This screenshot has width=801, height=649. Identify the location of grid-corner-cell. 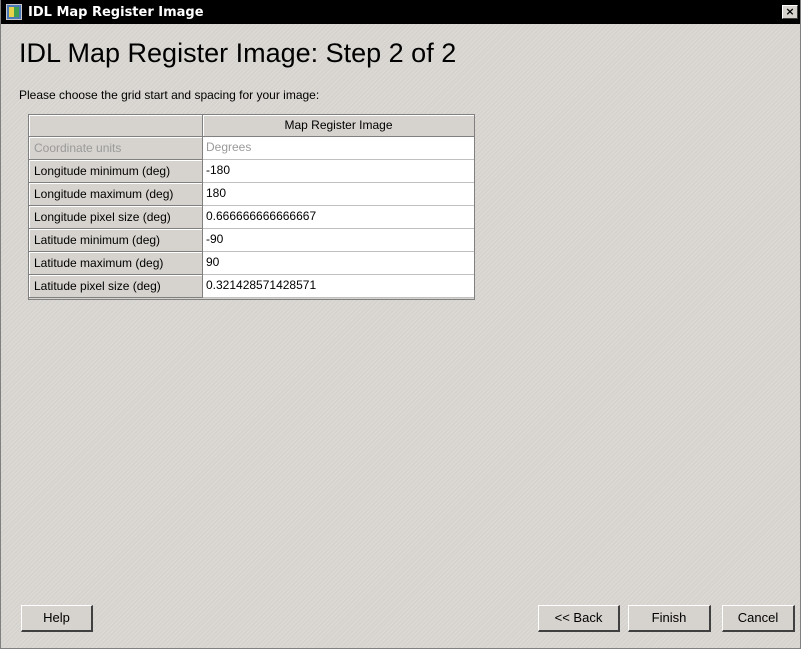
(116, 126).